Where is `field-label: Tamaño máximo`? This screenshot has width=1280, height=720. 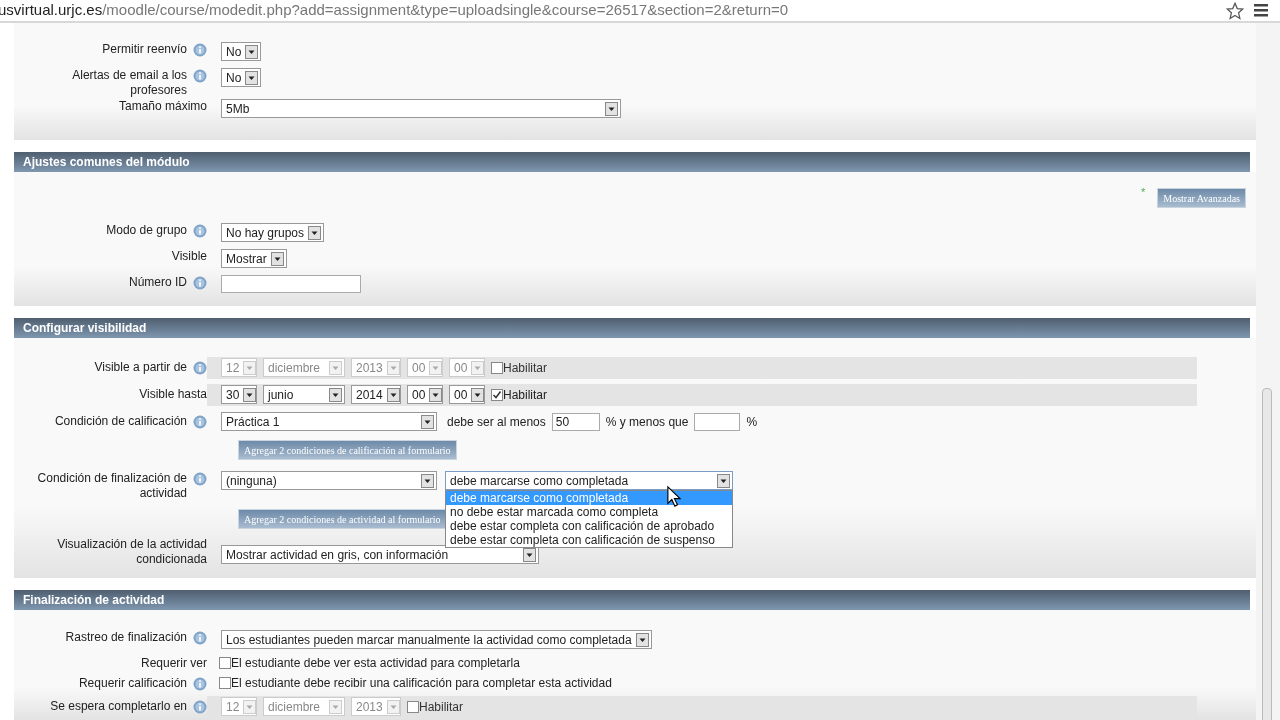
field-label: Tamaño máximo is located at coordinates (162, 106).